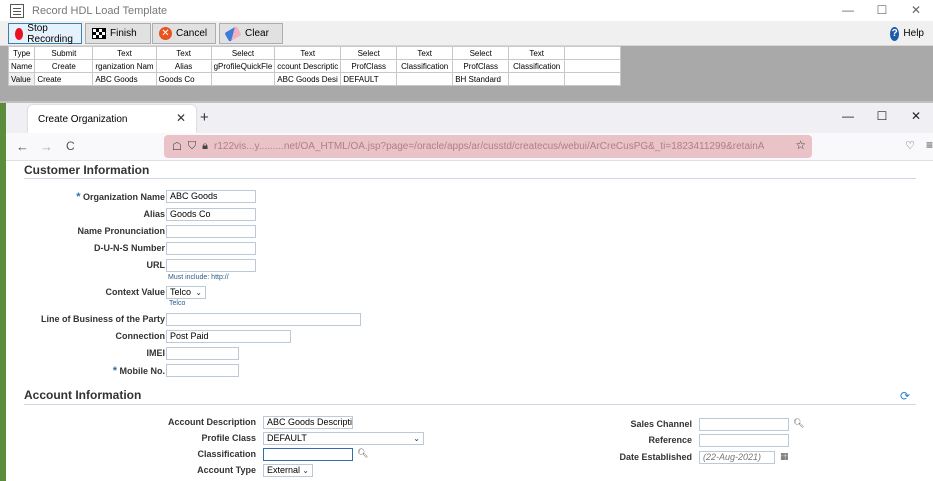  Describe the element at coordinates (670, 440) in the screenshot. I see `reference-label: Reference` at that location.